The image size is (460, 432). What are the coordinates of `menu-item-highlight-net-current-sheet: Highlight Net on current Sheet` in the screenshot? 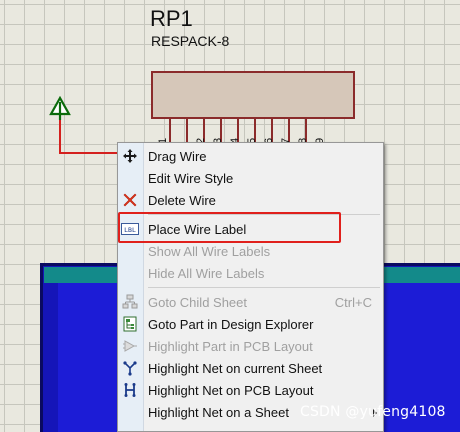 It's located at (250, 368).